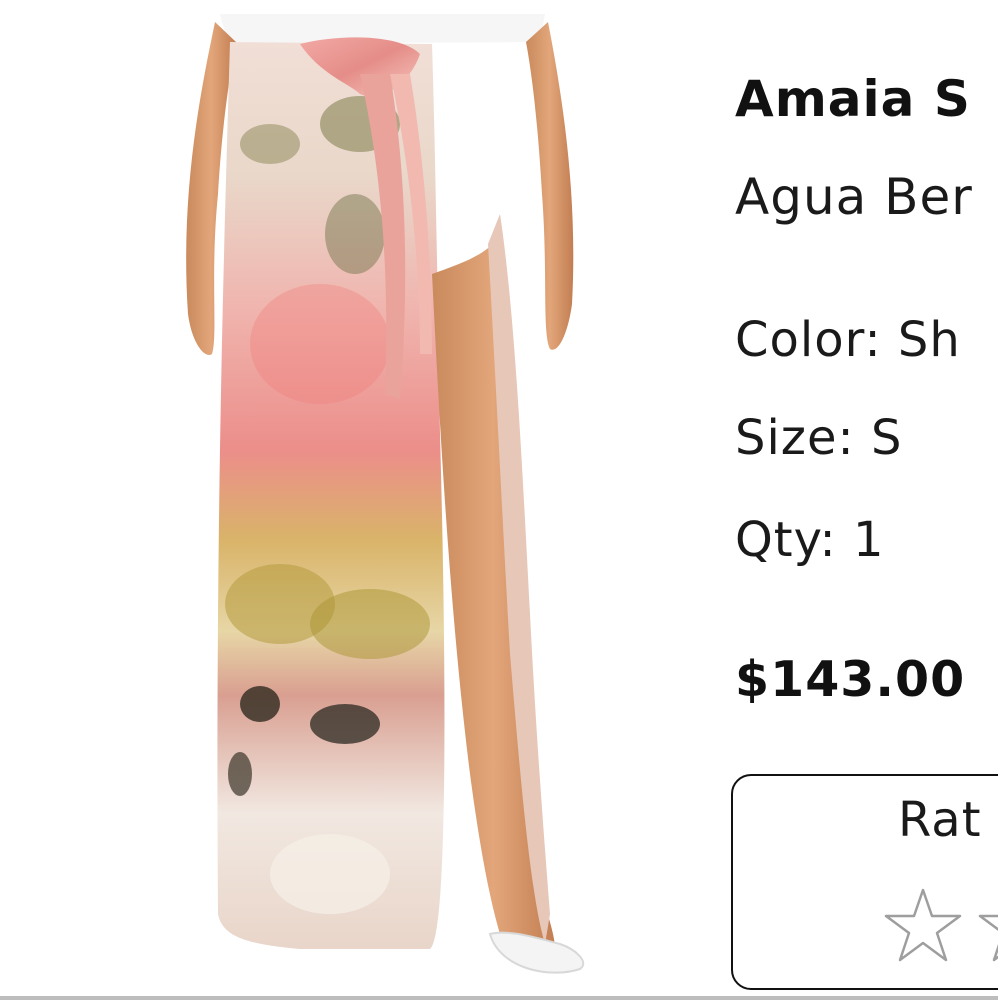 The width and height of the screenshot is (998, 1000). Describe the element at coordinates (864, 882) in the screenshot. I see `rating-card: Rat` at that location.